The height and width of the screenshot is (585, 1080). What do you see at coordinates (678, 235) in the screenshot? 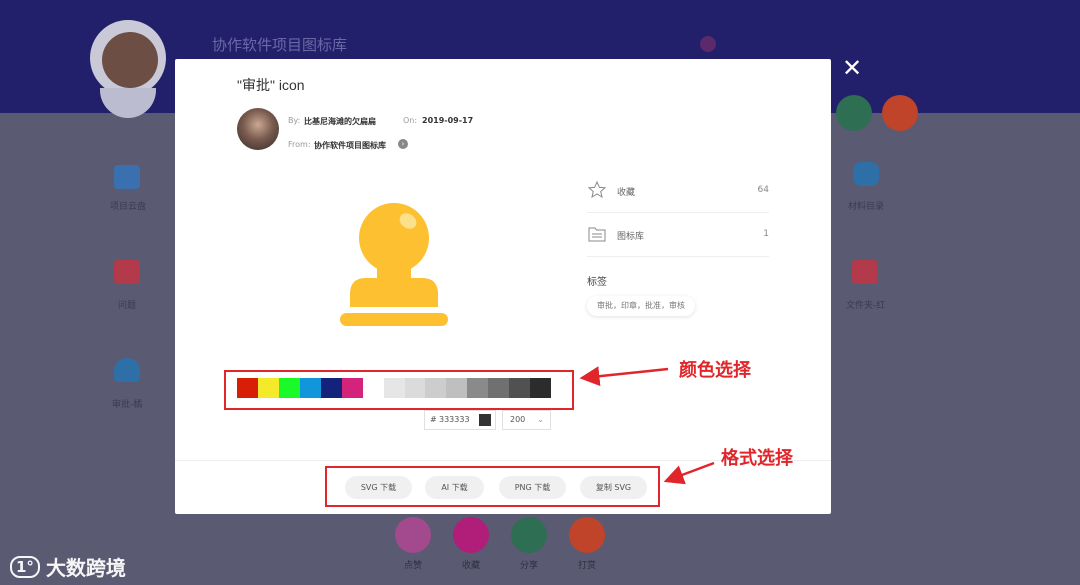
I see `library-stat: 图标库 1` at bounding box center [678, 235].